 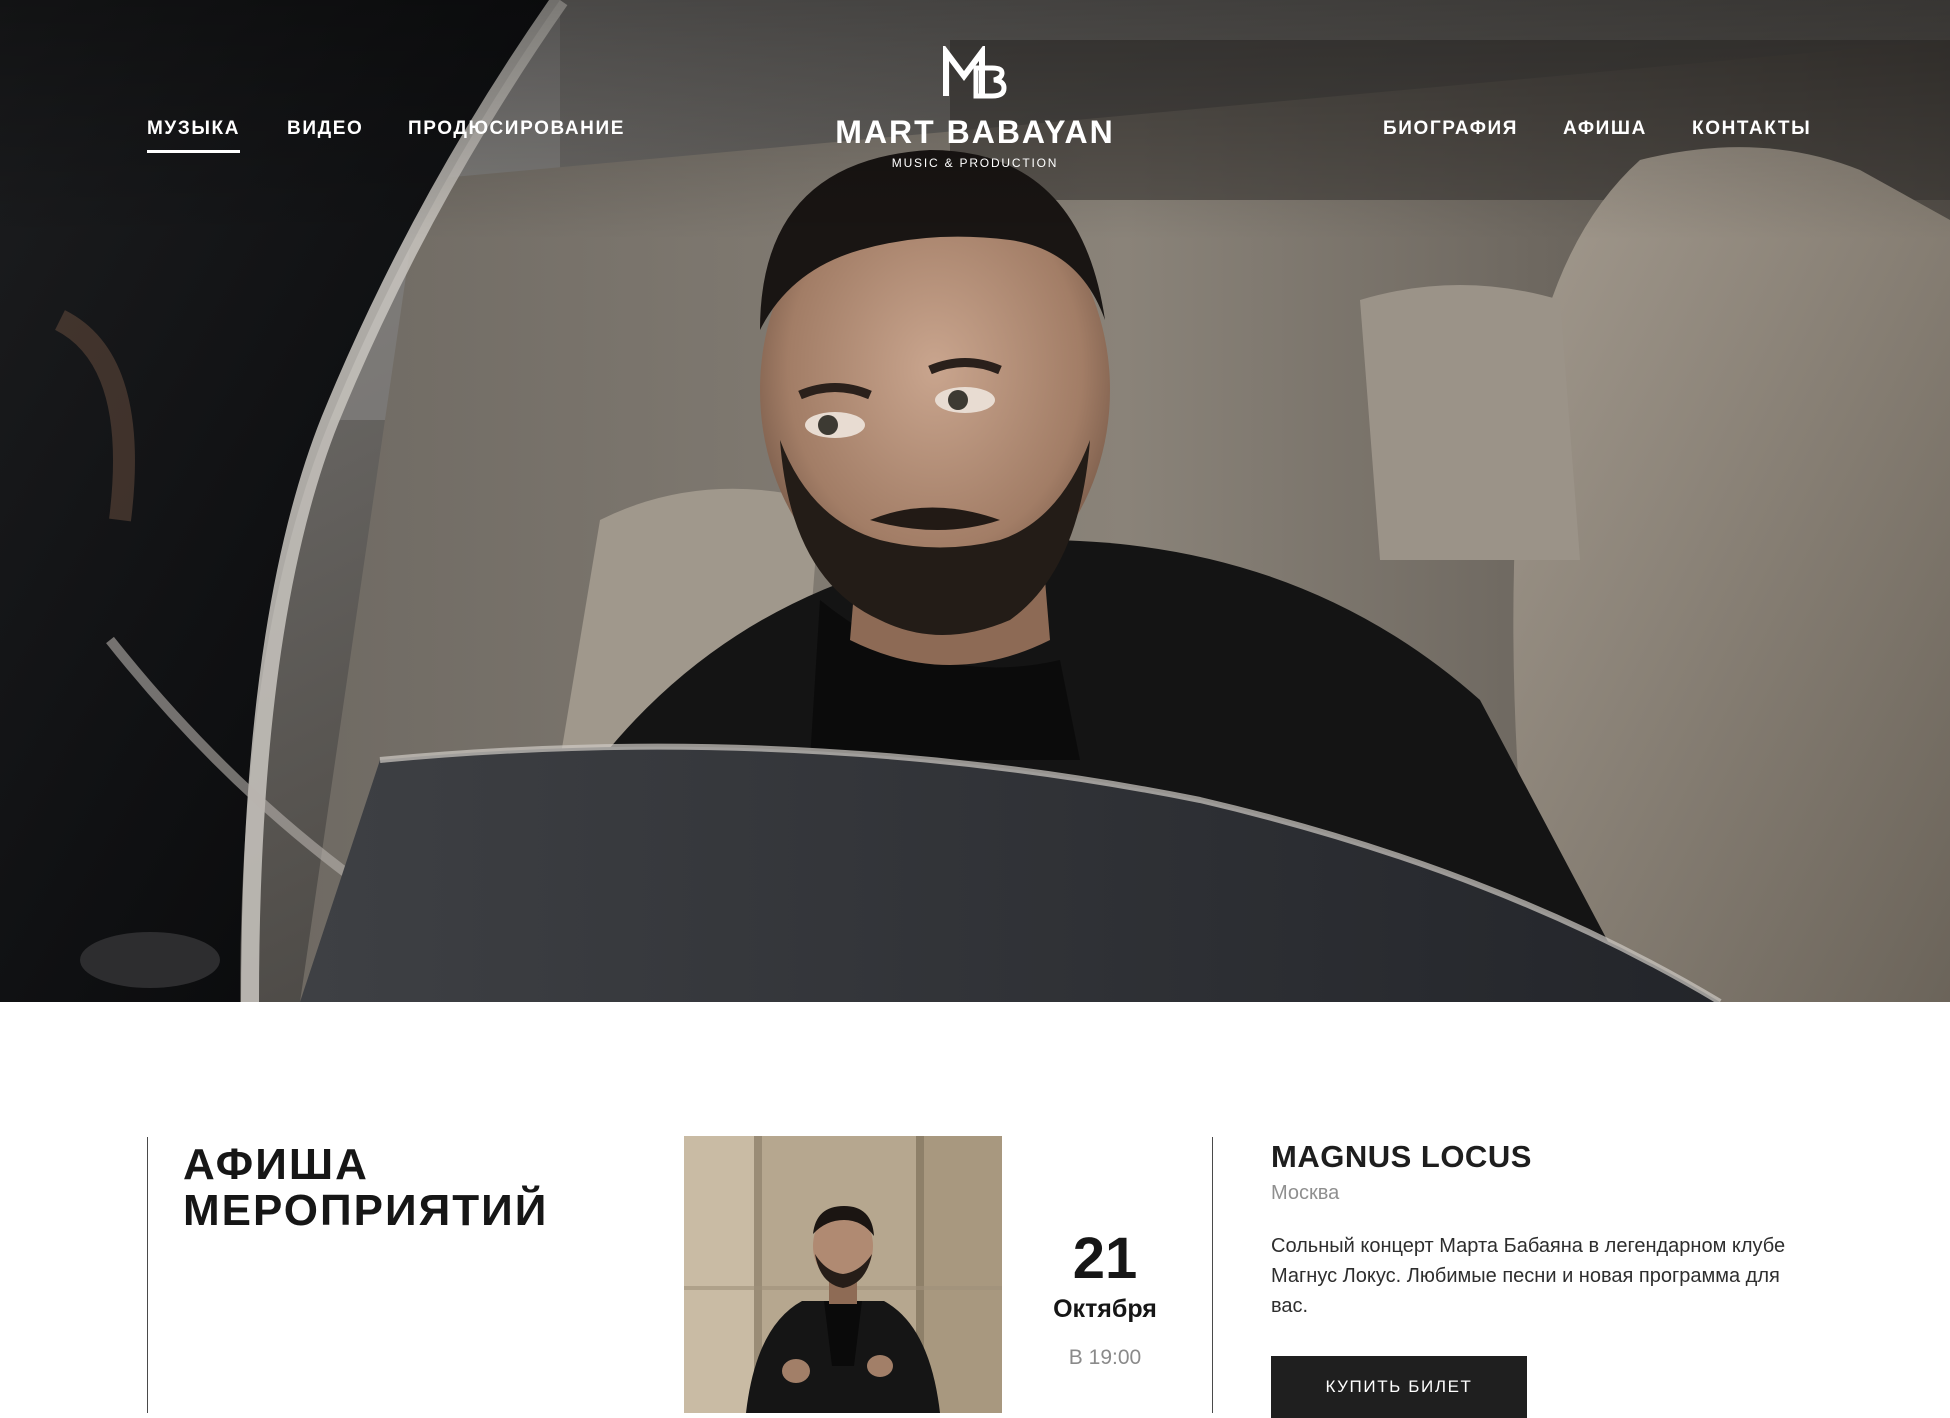 I want to click on logo-tagline: MUSIC & PRODUCTION, so click(x=975, y=163).